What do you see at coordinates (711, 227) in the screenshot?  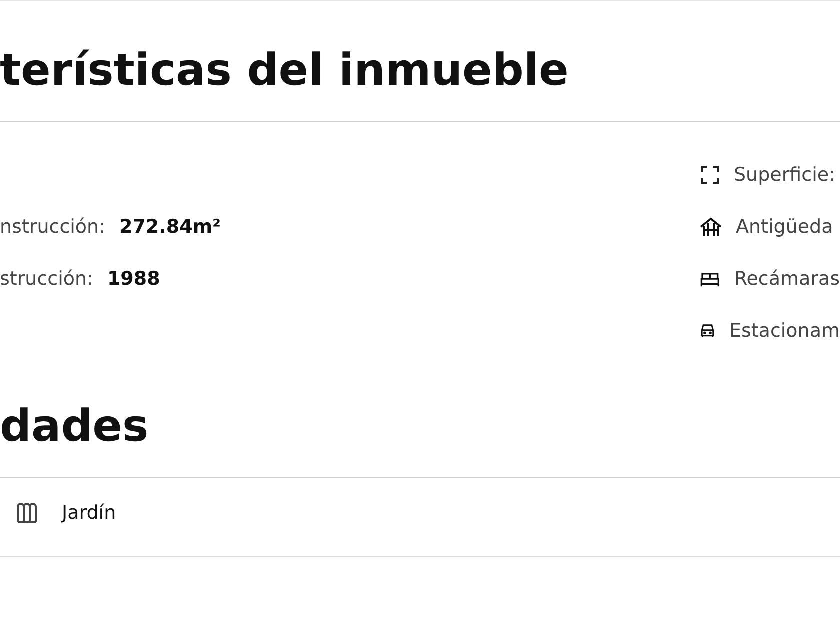 I see `house-icon` at bounding box center [711, 227].